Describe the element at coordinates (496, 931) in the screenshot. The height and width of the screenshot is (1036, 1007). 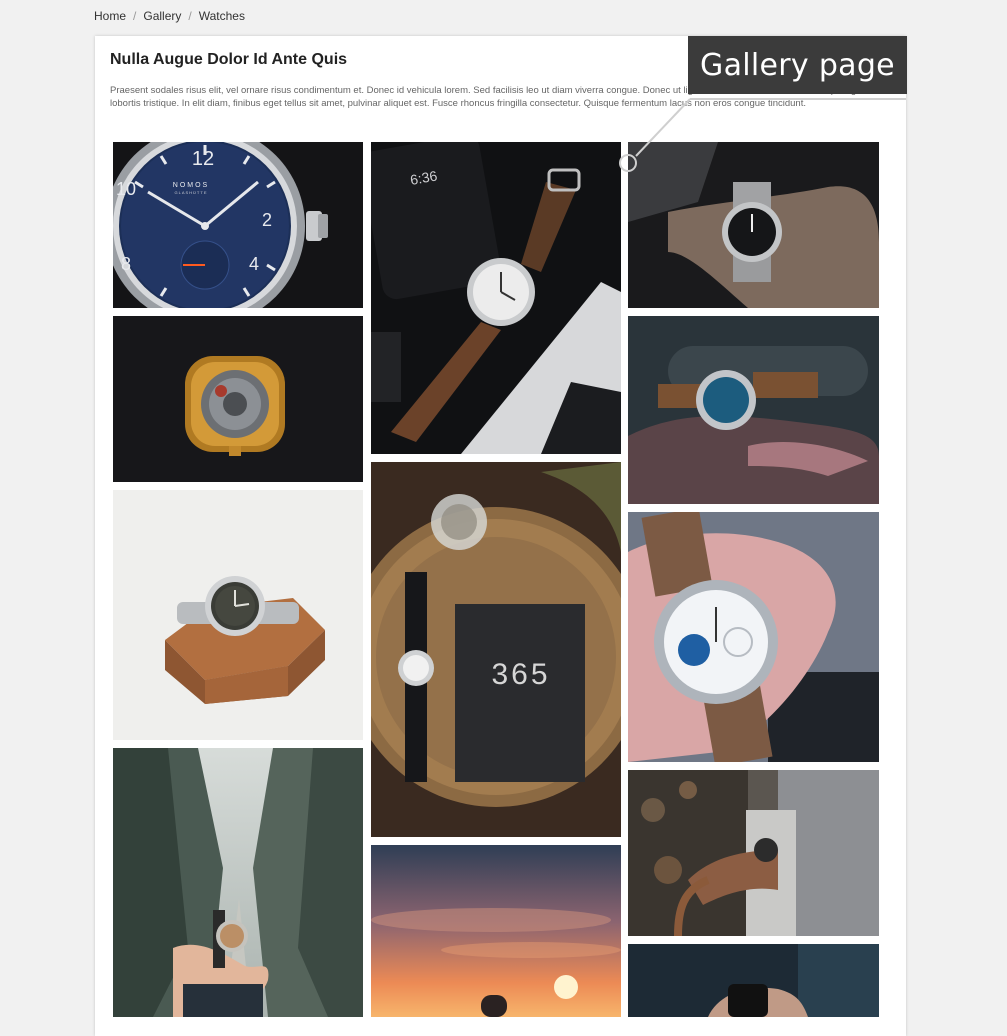
I see `gallery-image-sunset-sky` at that location.